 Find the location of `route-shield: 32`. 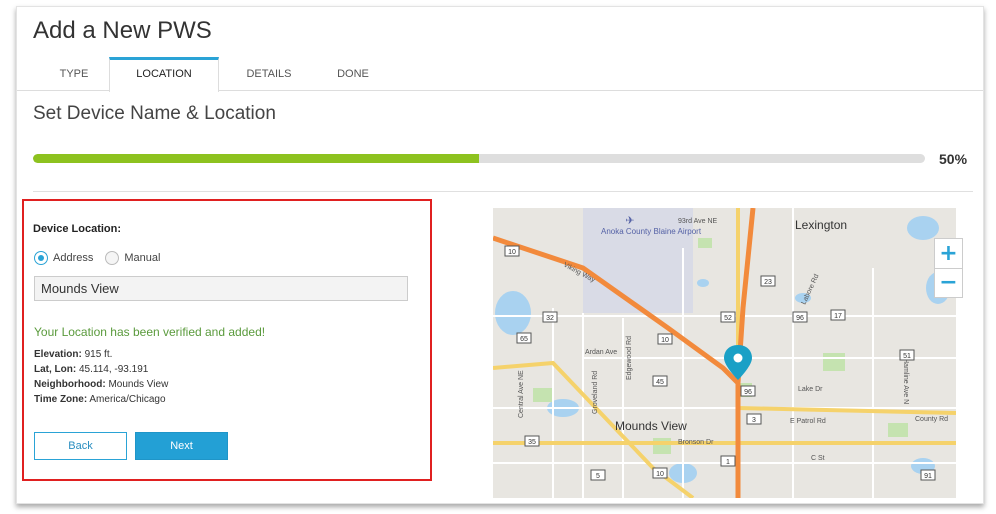

route-shield: 32 is located at coordinates (550, 317).